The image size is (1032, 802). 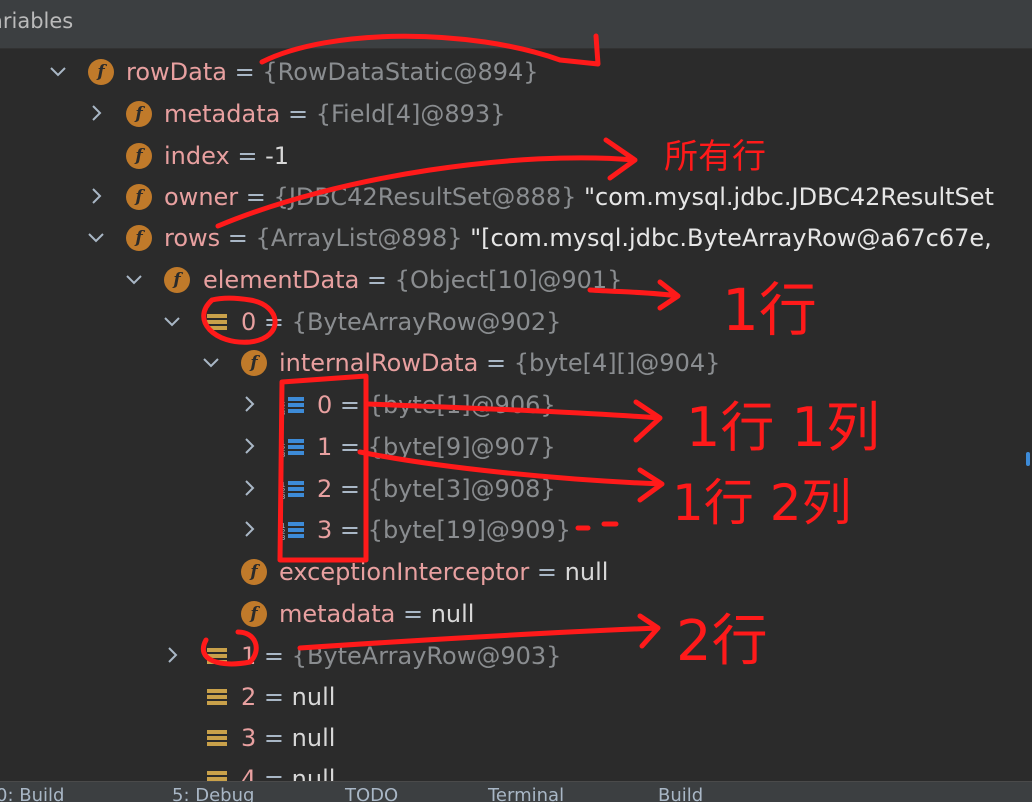 I want to click on panel-title: ariables, so click(x=37, y=21).